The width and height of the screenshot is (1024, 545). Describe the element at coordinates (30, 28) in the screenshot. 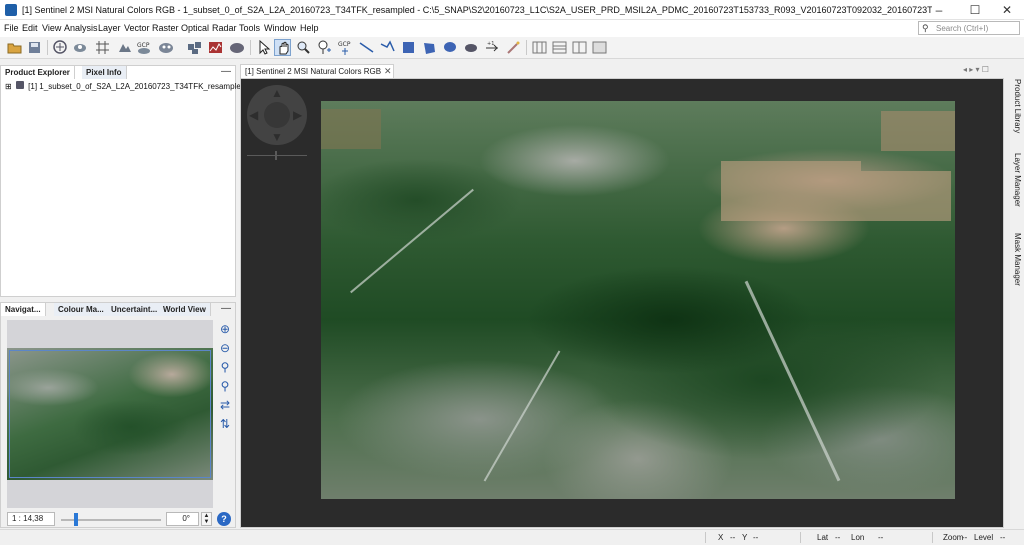

I see `menu-edit: Edit` at that location.